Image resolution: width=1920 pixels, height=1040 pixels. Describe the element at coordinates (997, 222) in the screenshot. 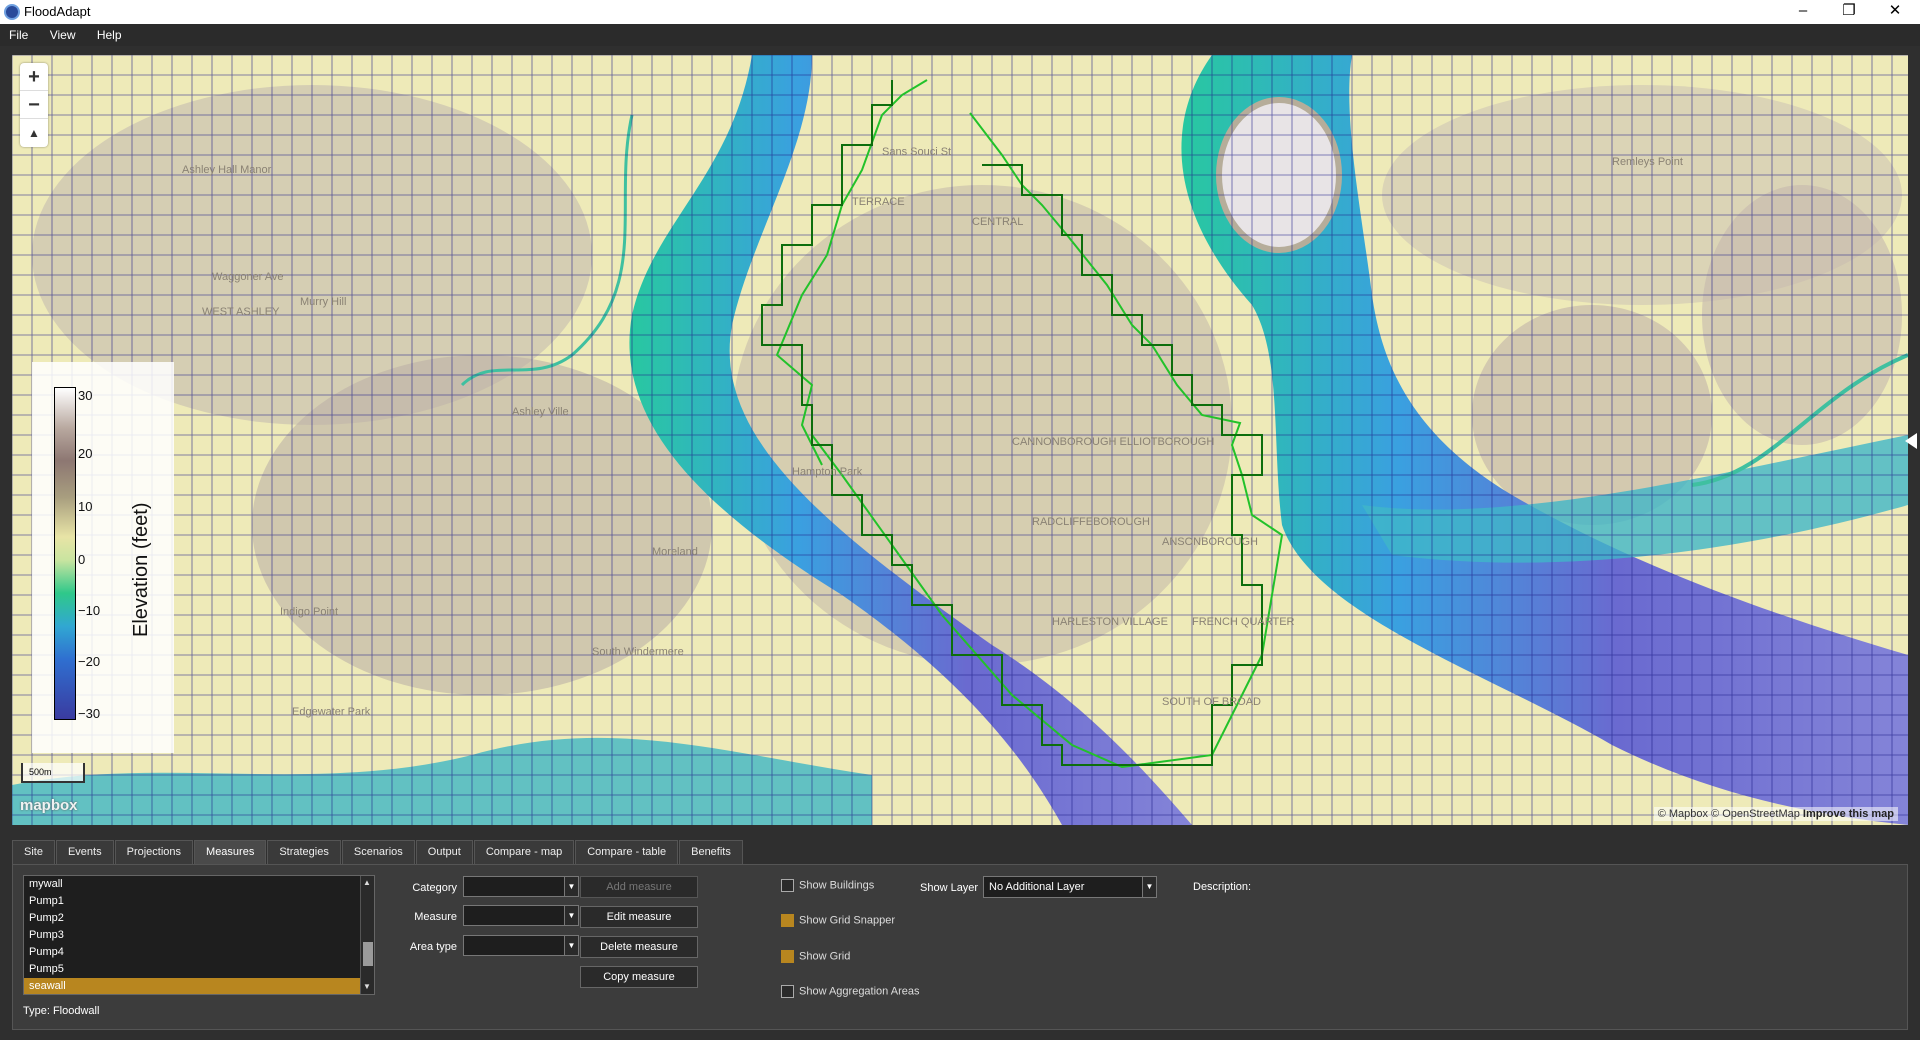

I see `place-label: CENTRAL` at that location.